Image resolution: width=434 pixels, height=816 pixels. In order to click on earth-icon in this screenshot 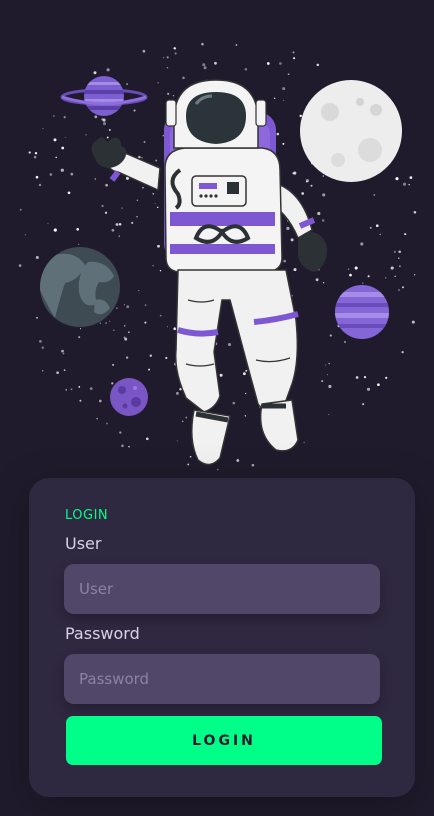, I will do `click(80, 287)`.